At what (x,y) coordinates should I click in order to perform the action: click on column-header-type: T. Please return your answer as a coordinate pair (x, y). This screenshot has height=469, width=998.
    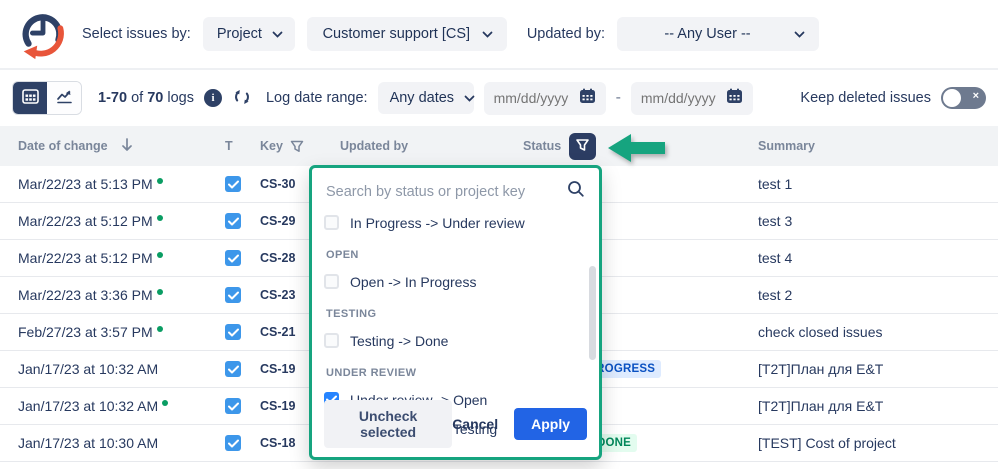
    Looking at the image, I should click on (242, 146).